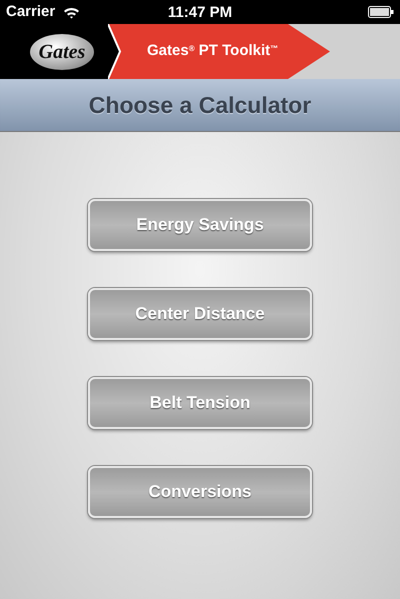 The height and width of the screenshot is (599, 400). Describe the element at coordinates (200, 13) in the screenshot. I see `clock-time: 11:47 PM` at that location.